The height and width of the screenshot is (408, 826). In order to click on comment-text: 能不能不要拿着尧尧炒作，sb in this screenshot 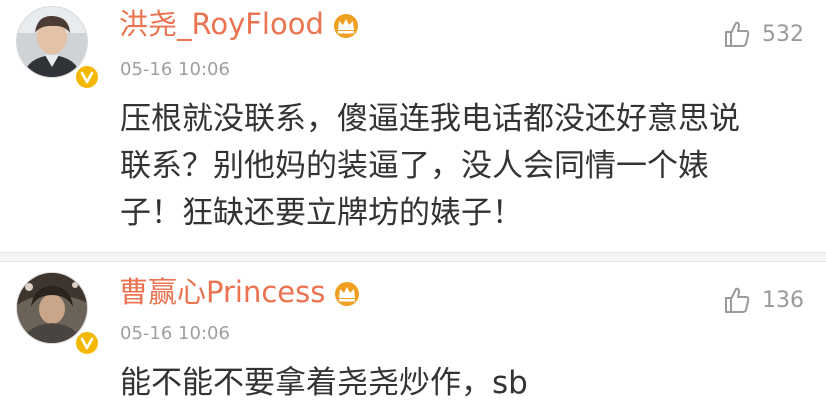, I will do `click(460, 383)`.